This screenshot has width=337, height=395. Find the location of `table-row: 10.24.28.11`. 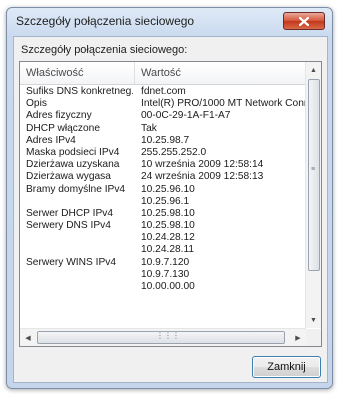

table-row: 10.24.28.11 is located at coordinates (163, 250).